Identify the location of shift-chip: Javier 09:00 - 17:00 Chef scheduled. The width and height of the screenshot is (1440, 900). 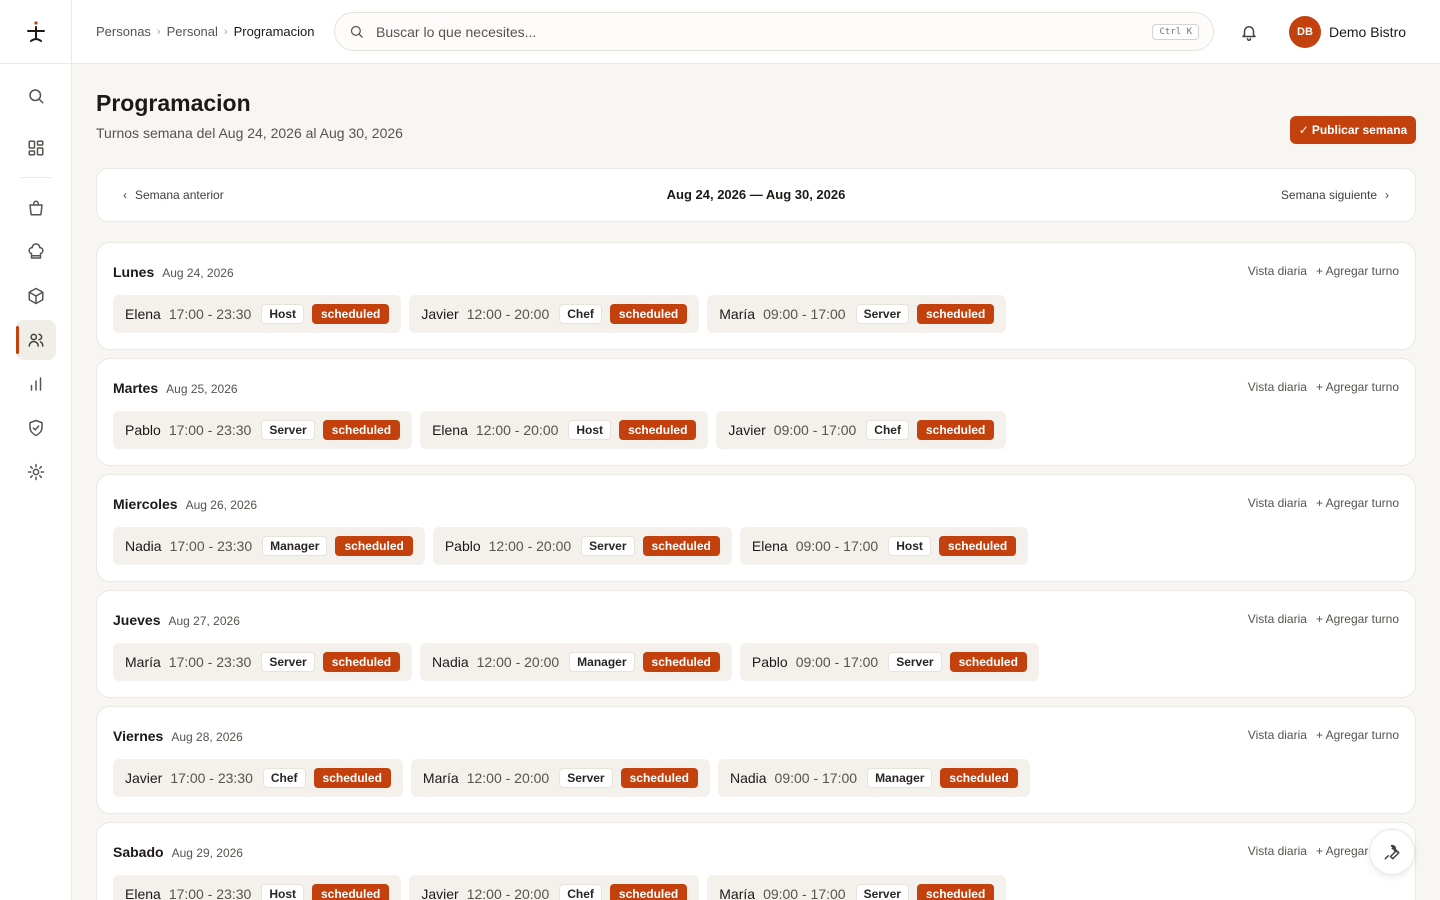
(861, 430).